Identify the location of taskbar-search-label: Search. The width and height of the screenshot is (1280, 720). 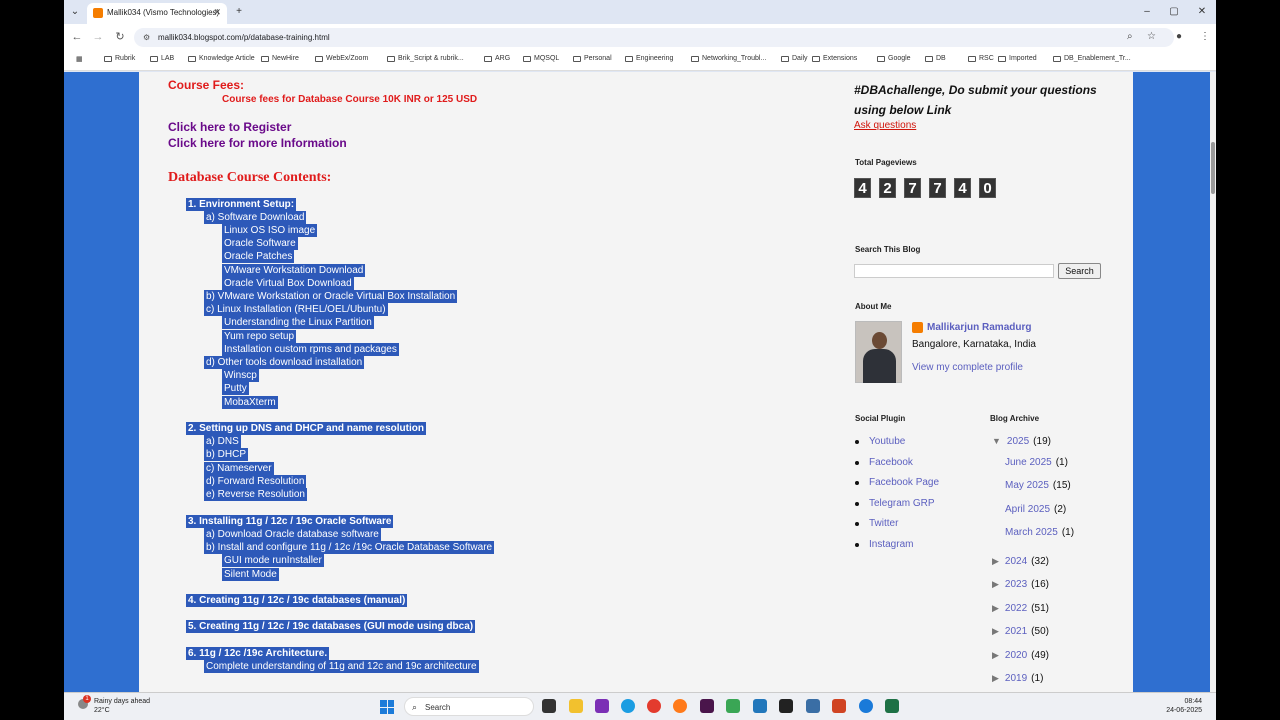
(438, 707).